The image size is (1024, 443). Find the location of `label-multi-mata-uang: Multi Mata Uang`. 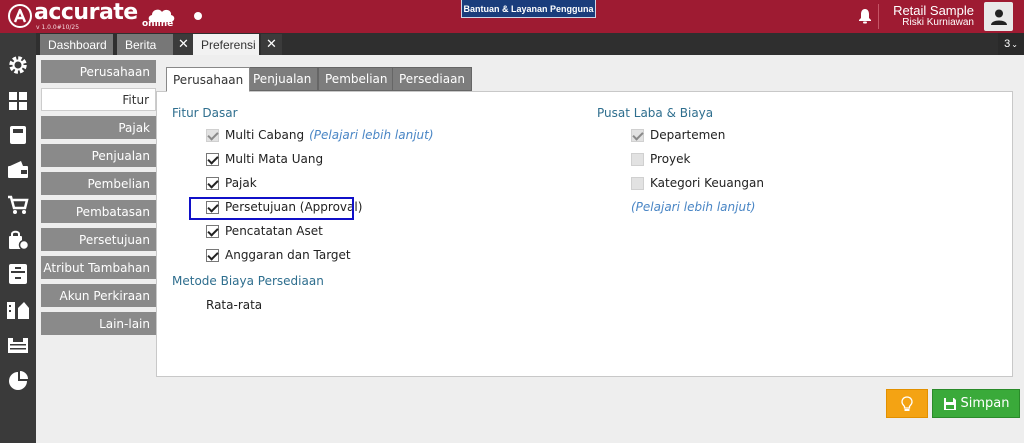

label-multi-mata-uang: Multi Mata Uang is located at coordinates (274, 159).